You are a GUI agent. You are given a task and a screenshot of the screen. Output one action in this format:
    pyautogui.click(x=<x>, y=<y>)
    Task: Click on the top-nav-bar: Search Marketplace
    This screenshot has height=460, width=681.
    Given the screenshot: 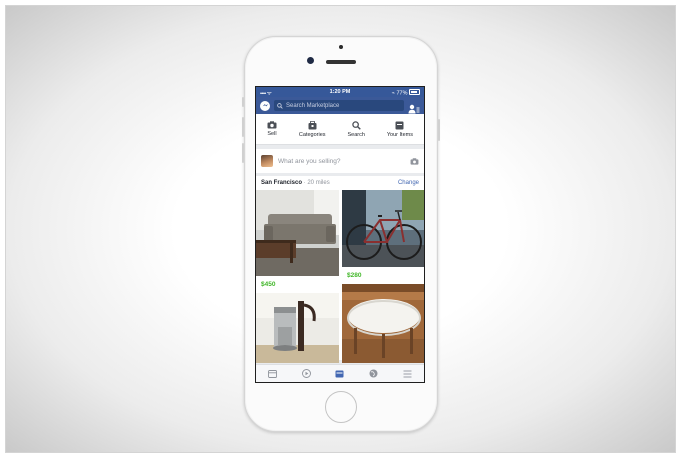 What is the action you would take?
    pyautogui.click(x=340, y=105)
    